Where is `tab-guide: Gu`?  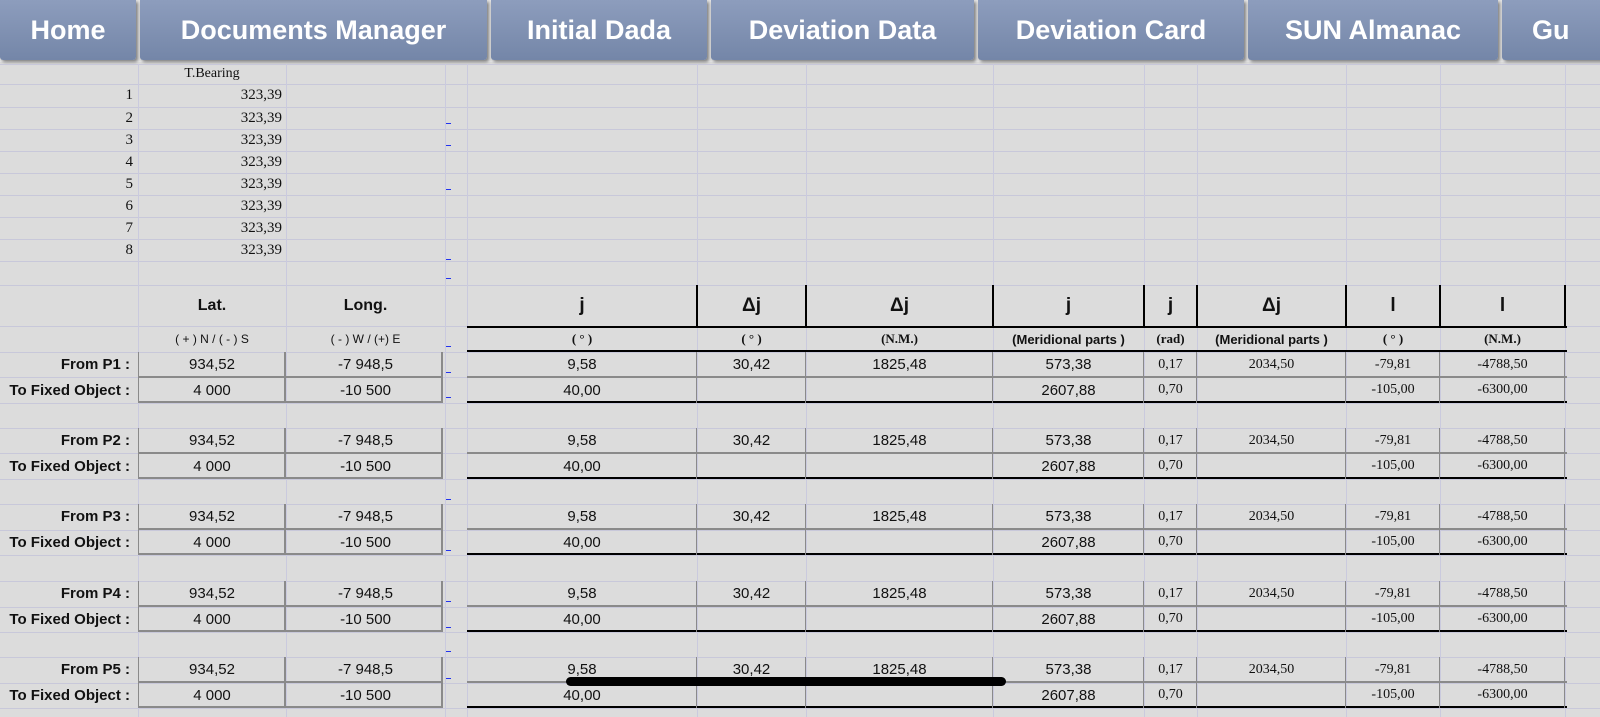 tab-guide: Gu is located at coordinates (1551, 30).